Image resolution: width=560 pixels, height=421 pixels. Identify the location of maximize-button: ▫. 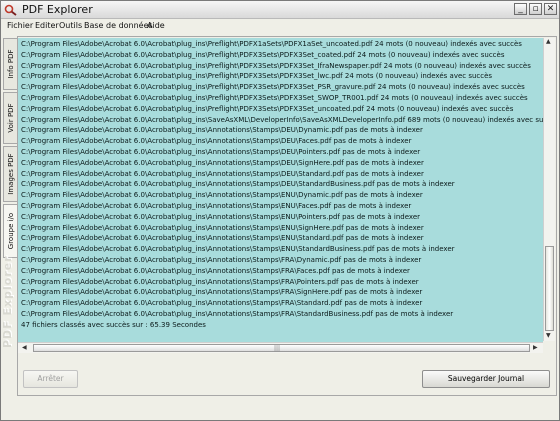
(535, 9).